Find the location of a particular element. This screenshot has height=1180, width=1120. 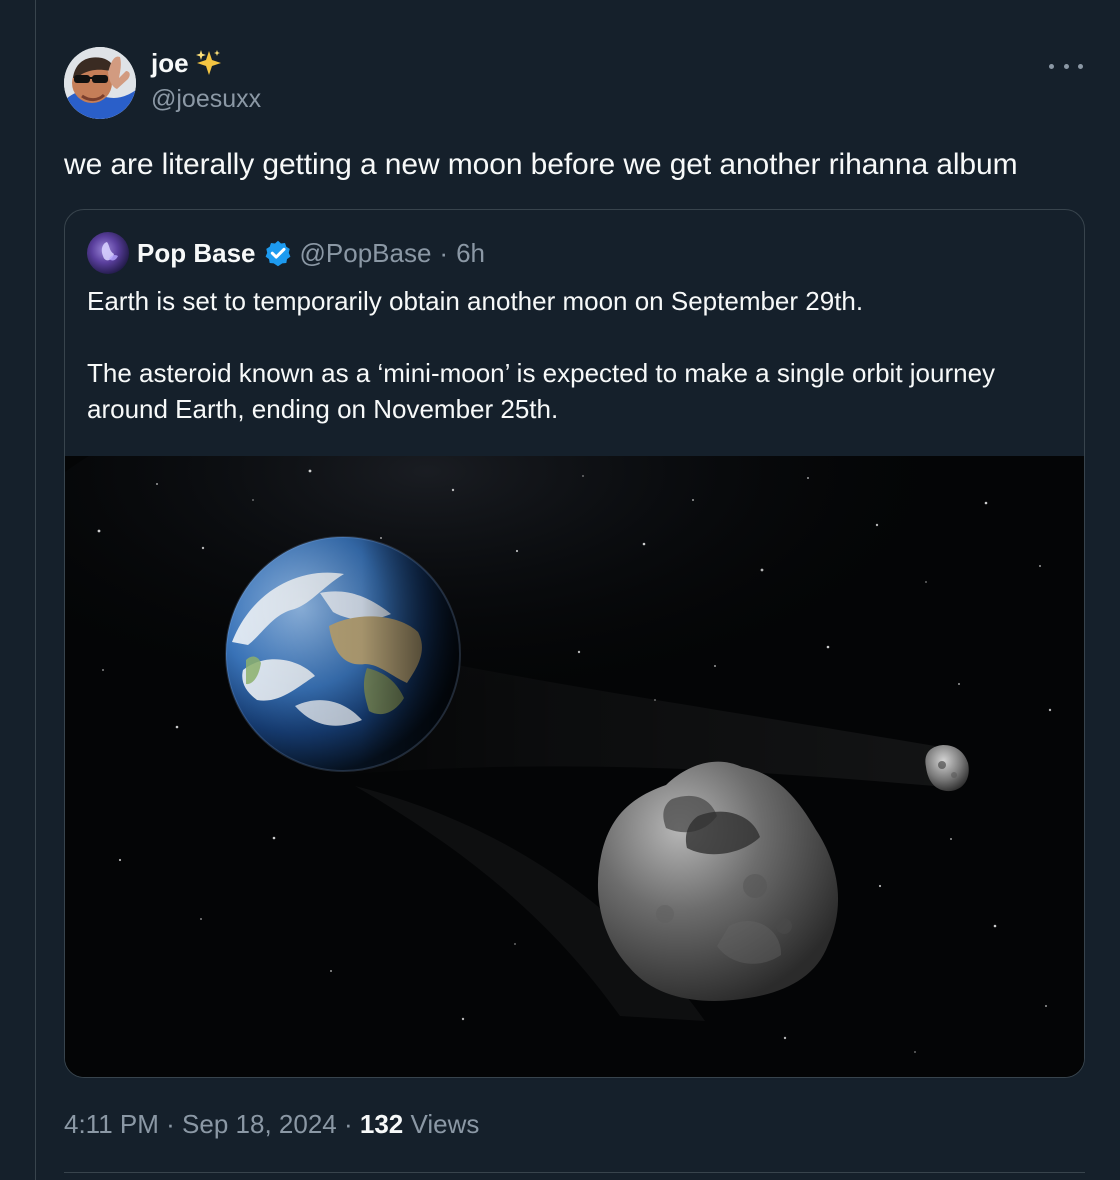

quoted-tweet-header: Pop Base @PopBase · 6h is located at coordinates (286, 253).